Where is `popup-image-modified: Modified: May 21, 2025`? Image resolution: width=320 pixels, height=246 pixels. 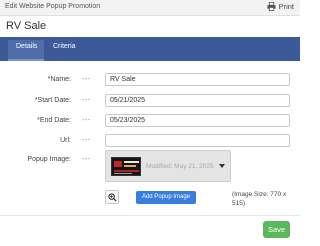 popup-image-modified: Modified: May 21, 2025 is located at coordinates (180, 166).